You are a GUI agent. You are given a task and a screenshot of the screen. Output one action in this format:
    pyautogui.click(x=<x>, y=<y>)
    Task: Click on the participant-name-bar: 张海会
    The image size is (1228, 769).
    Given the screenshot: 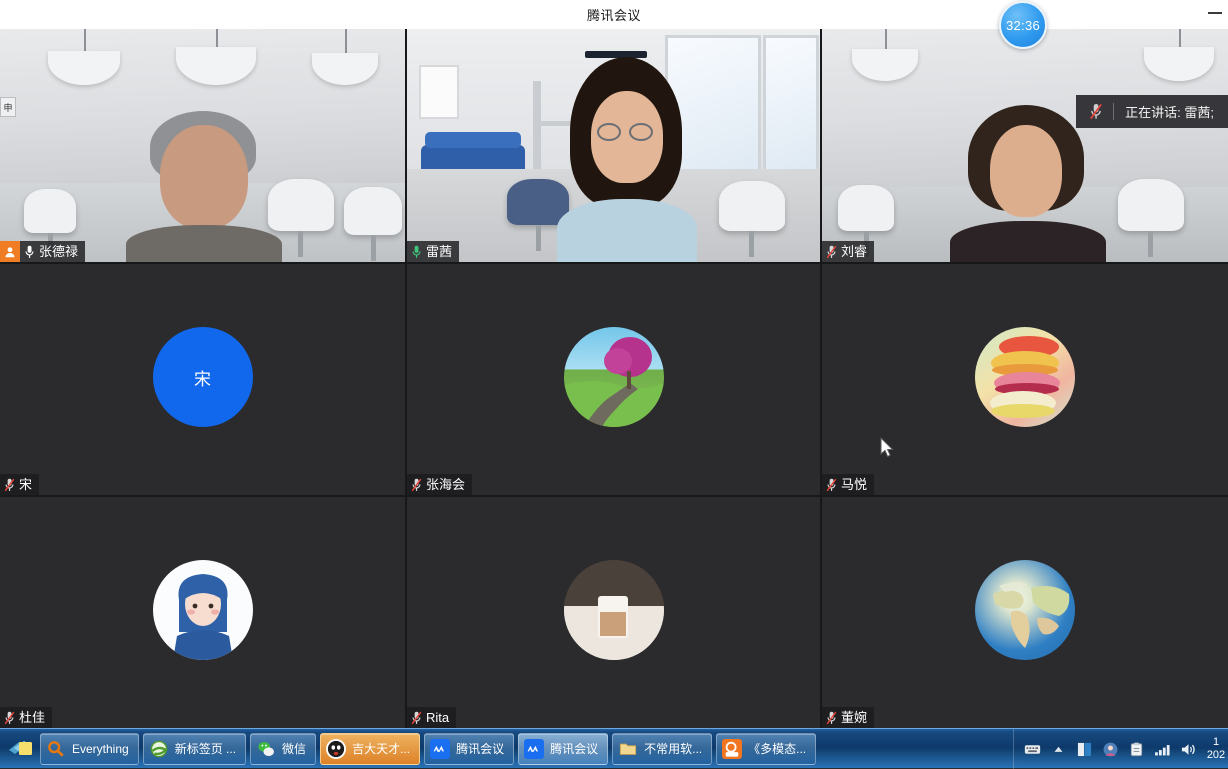 What is the action you would take?
    pyautogui.click(x=439, y=484)
    